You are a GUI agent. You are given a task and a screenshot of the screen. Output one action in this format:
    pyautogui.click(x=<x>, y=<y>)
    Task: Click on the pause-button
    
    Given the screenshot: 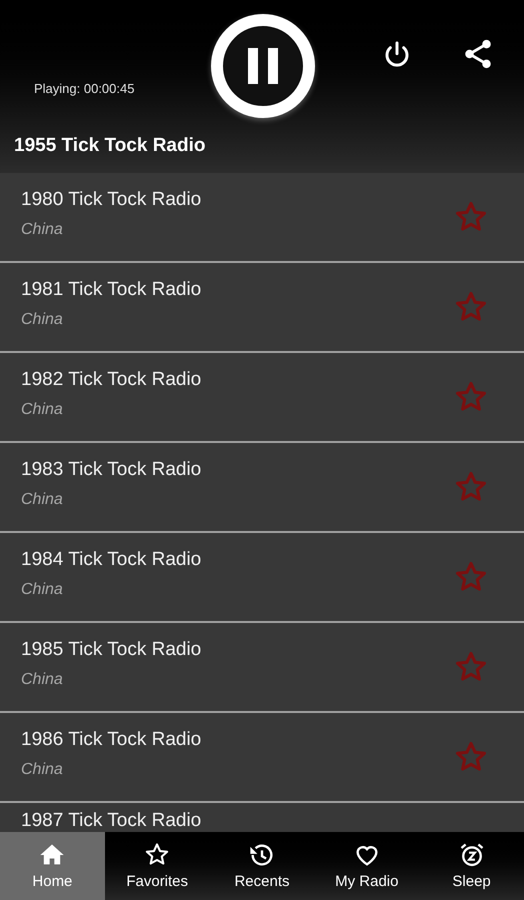 What is the action you would take?
    pyautogui.click(x=263, y=66)
    